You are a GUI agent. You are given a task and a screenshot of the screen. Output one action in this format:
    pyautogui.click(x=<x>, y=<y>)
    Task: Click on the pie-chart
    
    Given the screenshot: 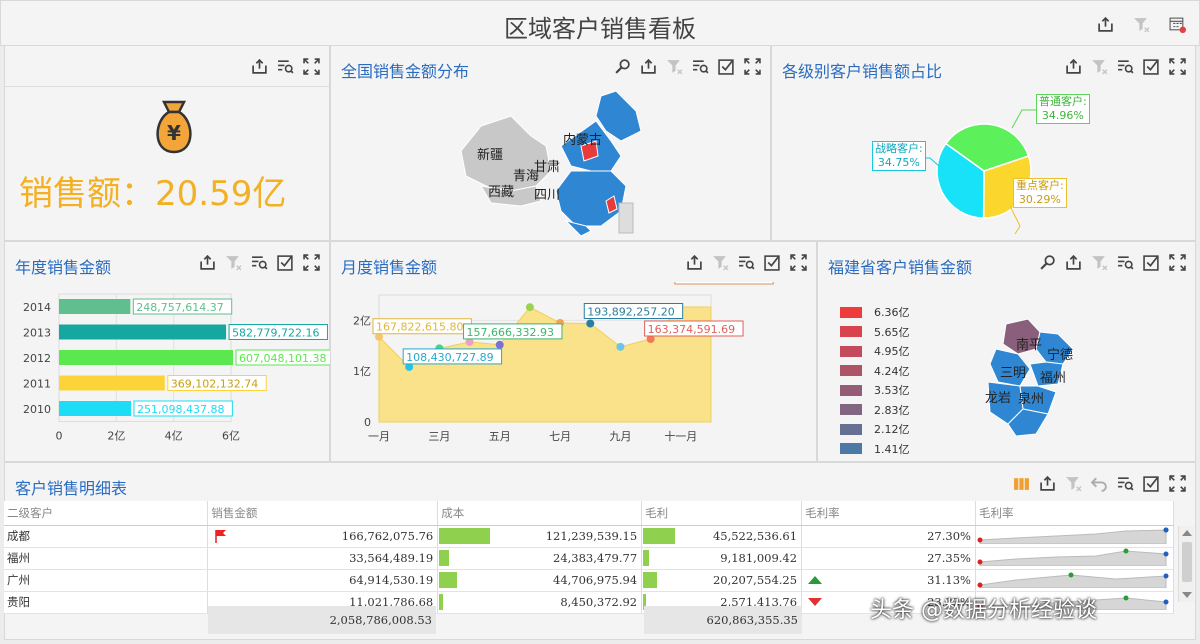 What is the action you would take?
    pyautogui.click(x=984, y=161)
    